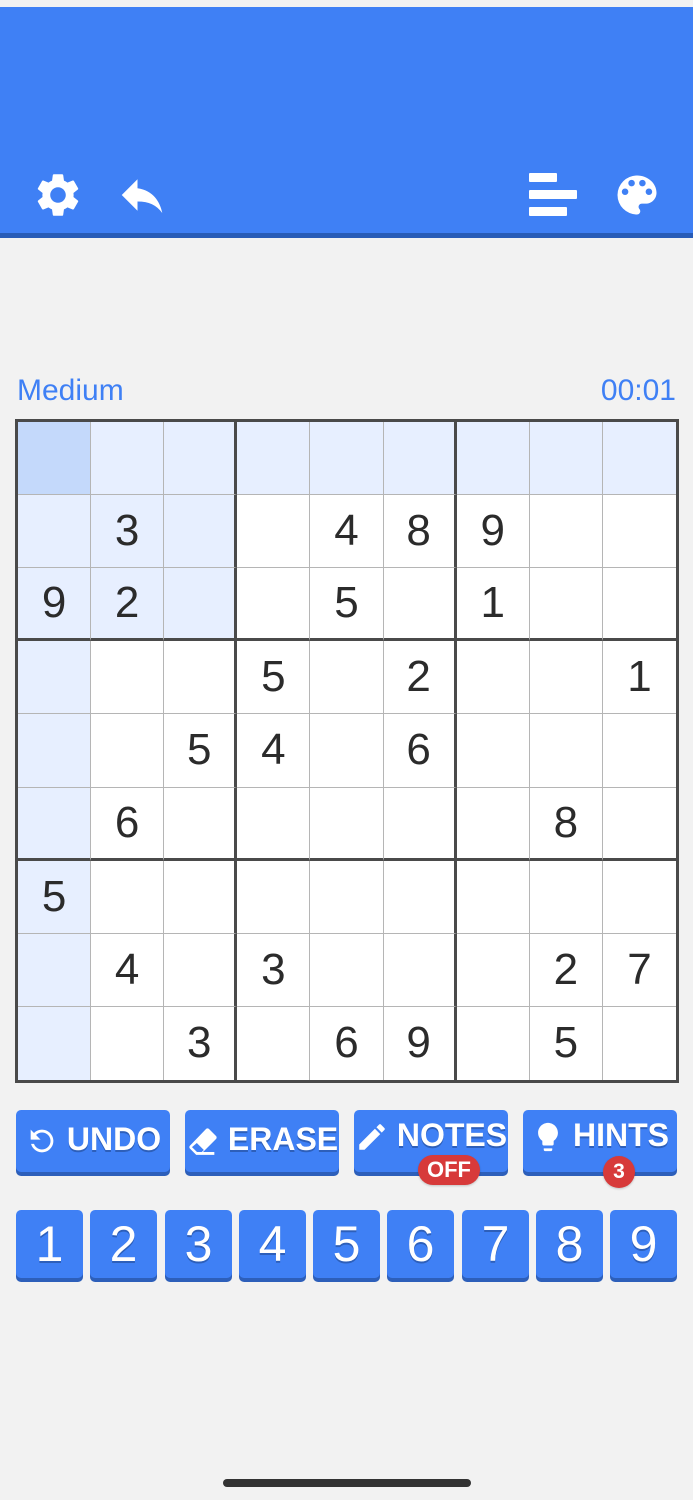 This screenshot has height=1500, width=693. What do you see at coordinates (566, 605) in the screenshot?
I see `board-cell-r3-c8` at bounding box center [566, 605].